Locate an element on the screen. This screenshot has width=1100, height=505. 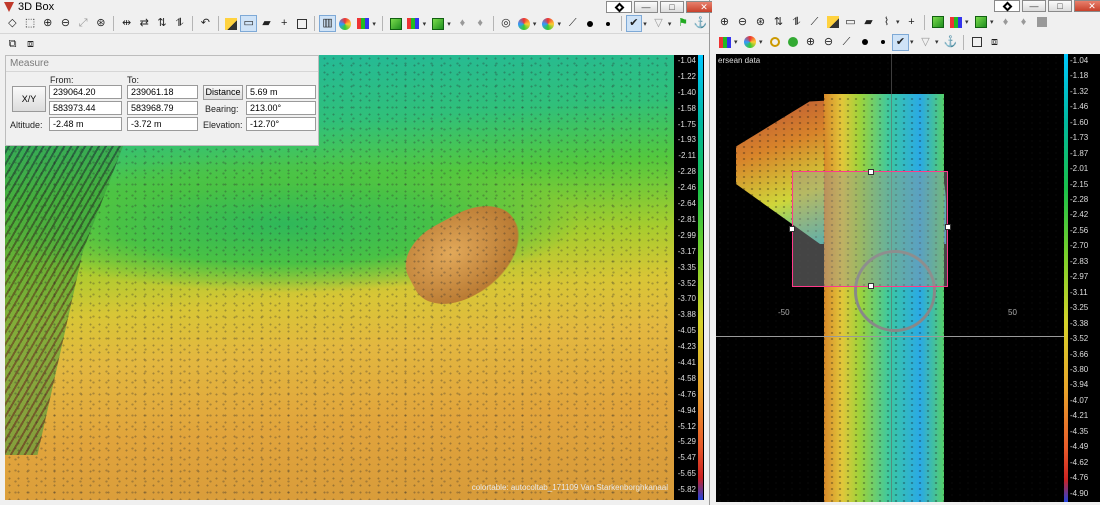
pencil-icon is located at coordinates (231, 23).